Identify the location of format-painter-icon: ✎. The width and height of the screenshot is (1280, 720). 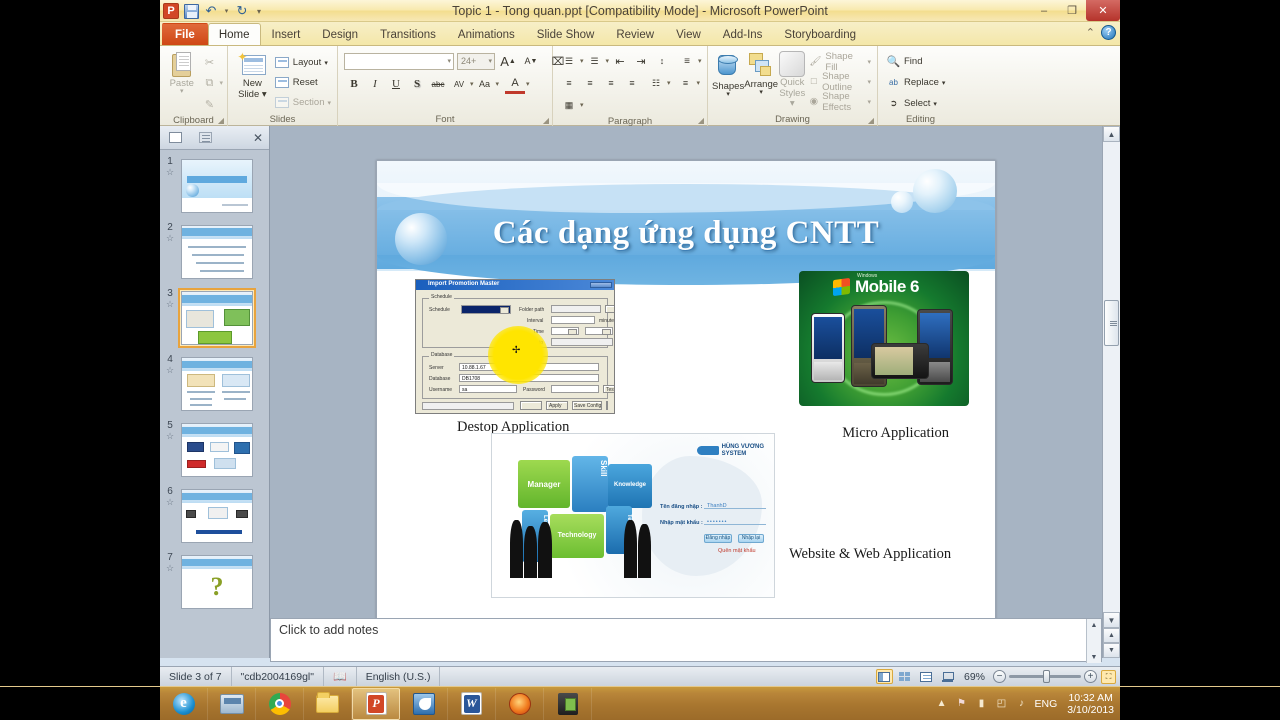
(209, 104).